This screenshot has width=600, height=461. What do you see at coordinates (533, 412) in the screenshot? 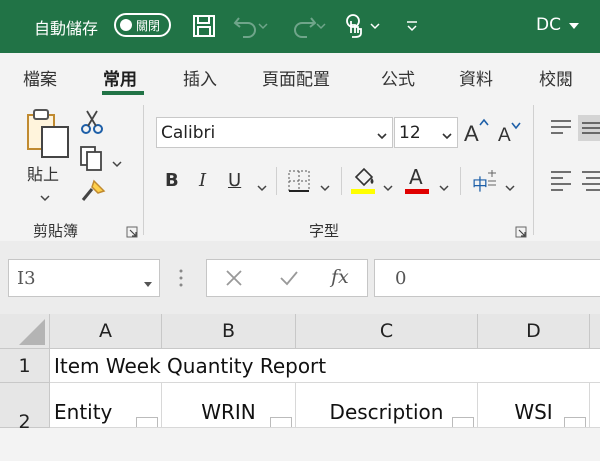
I see `cell-d2-text: WSI` at bounding box center [533, 412].